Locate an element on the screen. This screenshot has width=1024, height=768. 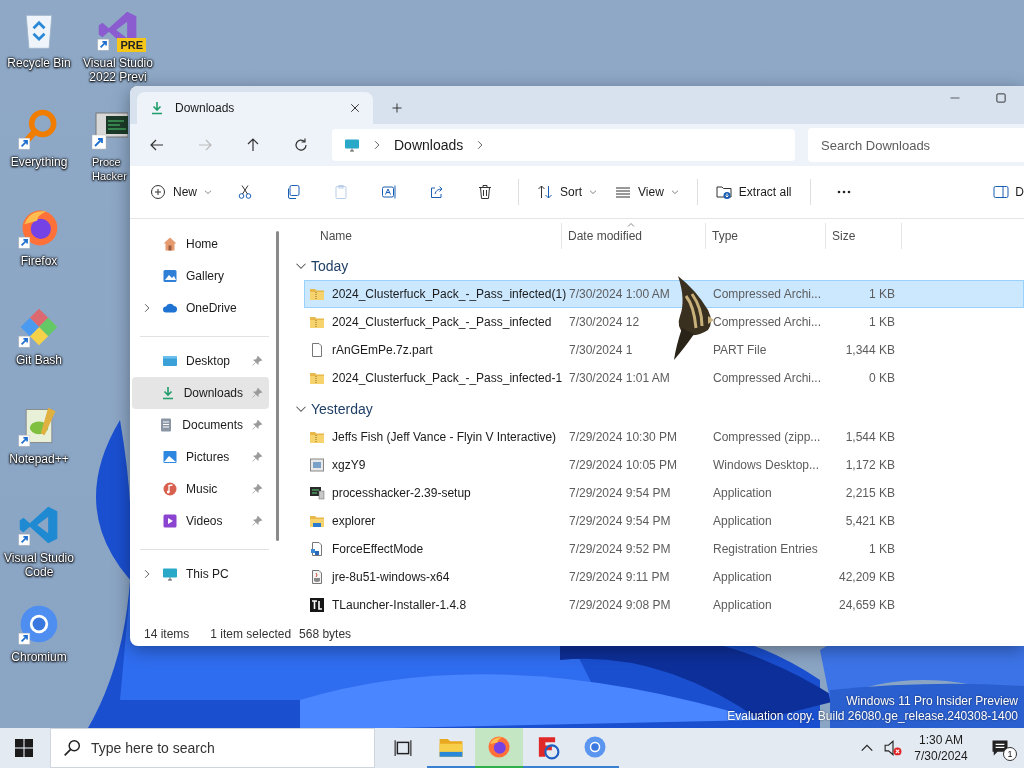
details-button: D is located at coordinates (1004, 192).